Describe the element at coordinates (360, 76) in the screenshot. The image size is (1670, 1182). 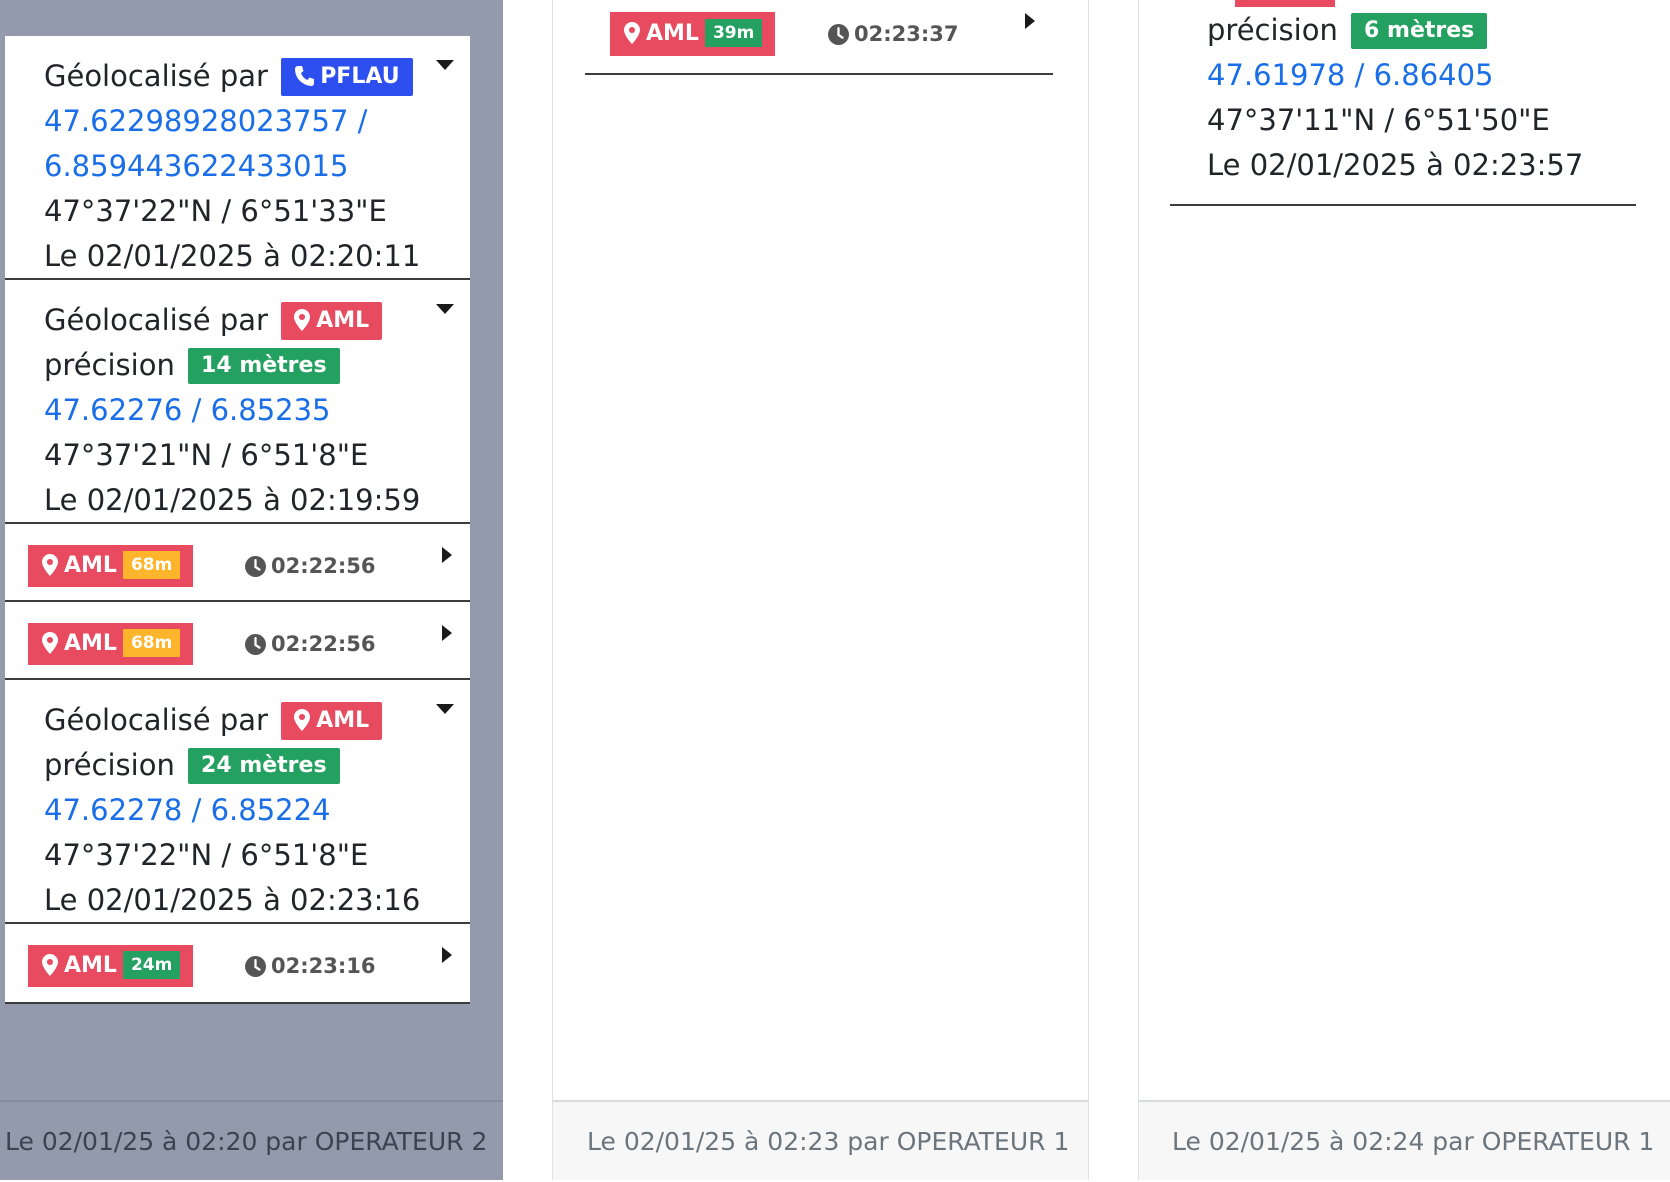
I see `source-label: PFLAU` at that location.